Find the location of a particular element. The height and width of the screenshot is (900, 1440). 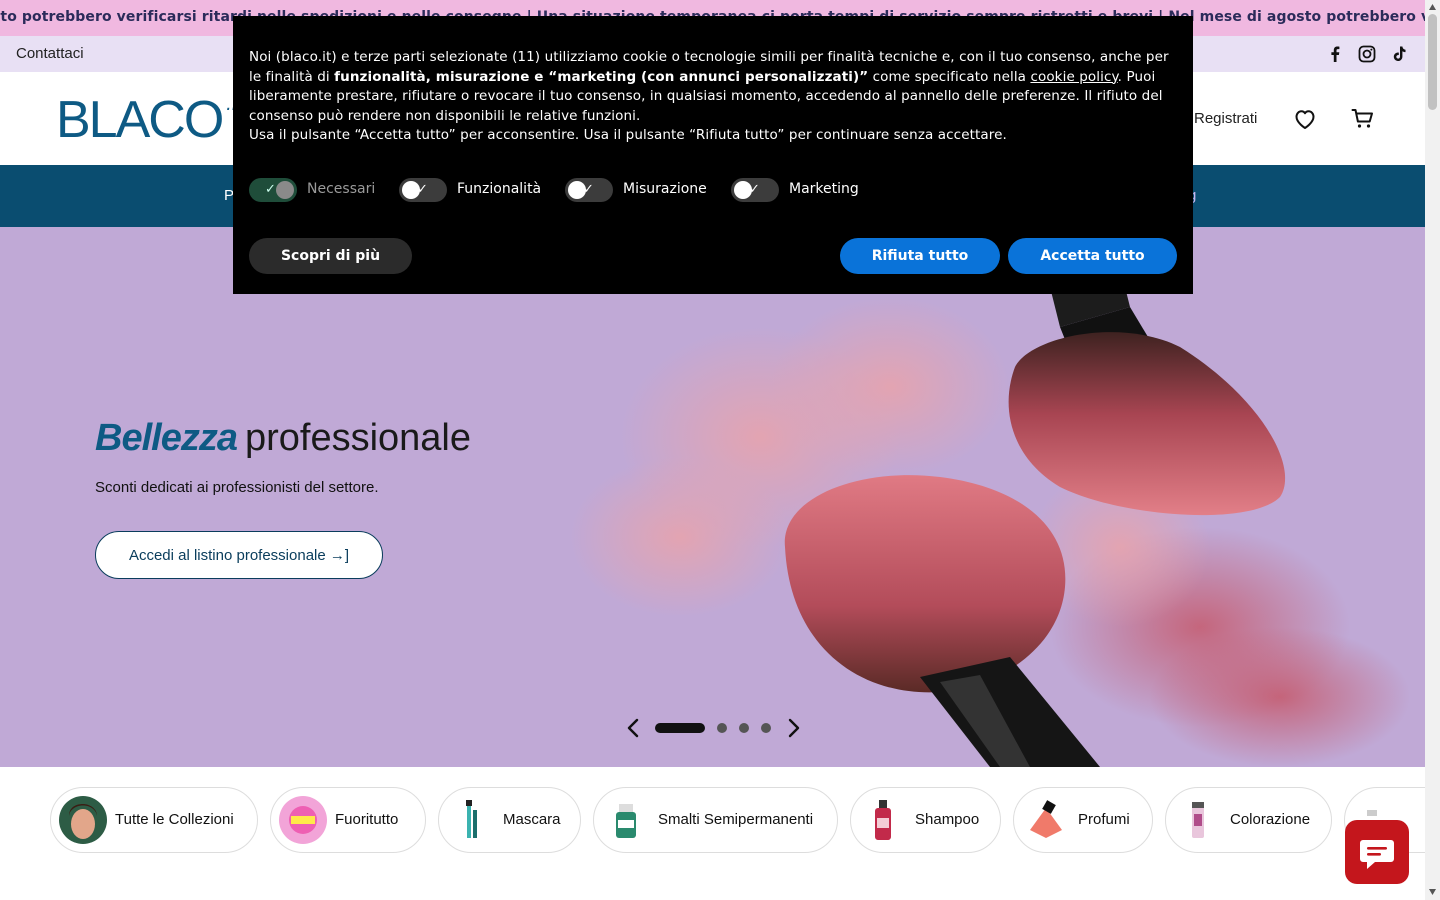

facebook-icon is located at coordinates (1335, 54).